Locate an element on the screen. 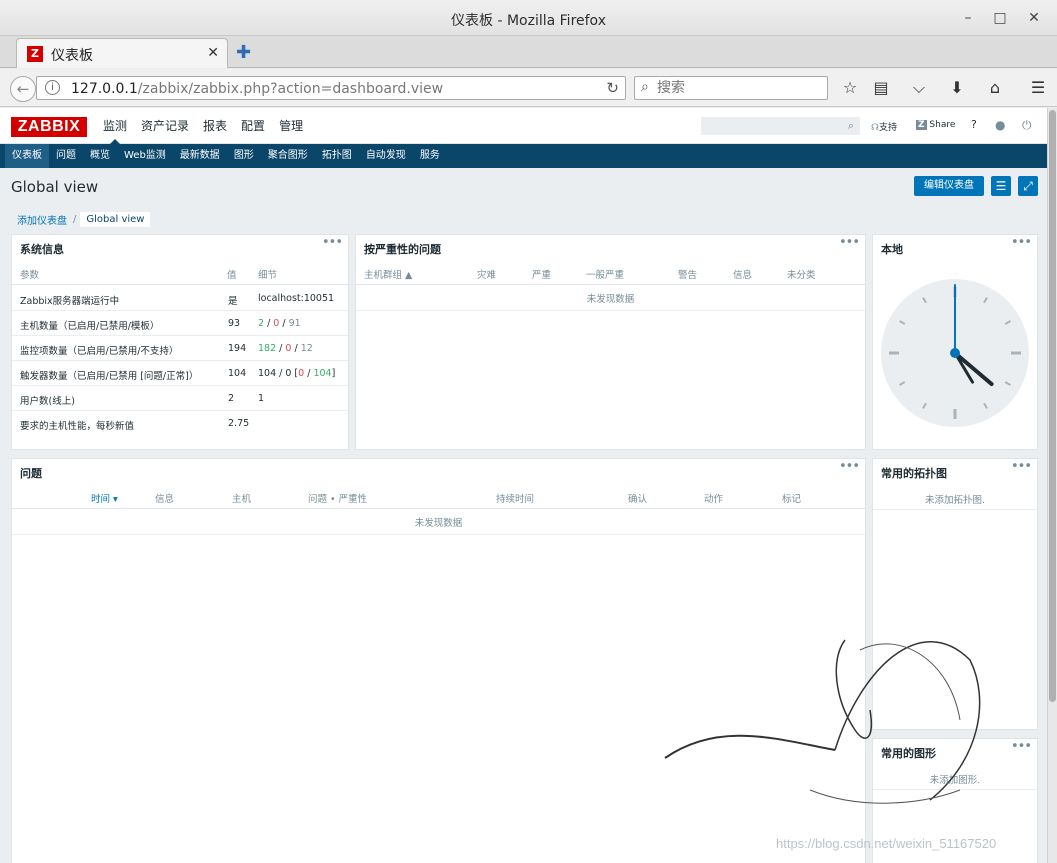 The image size is (1057, 863). share-label: Share is located at coordinates (942, 125).